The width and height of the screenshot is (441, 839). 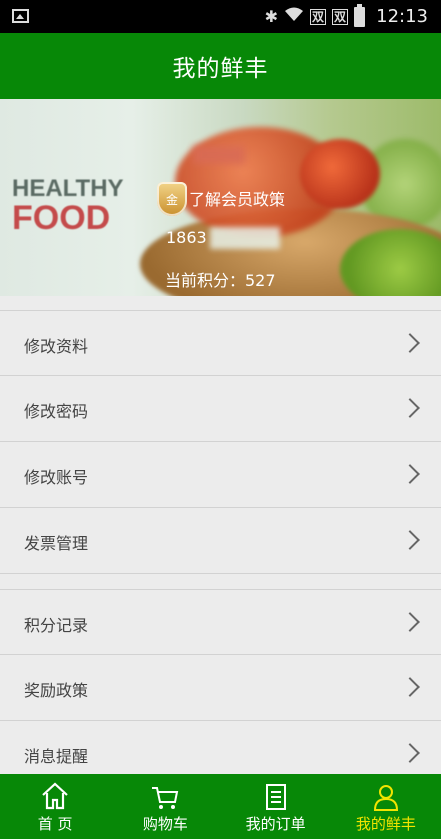 I want to click on app-header: 我的鲜丰, so click(x=220, y=66).